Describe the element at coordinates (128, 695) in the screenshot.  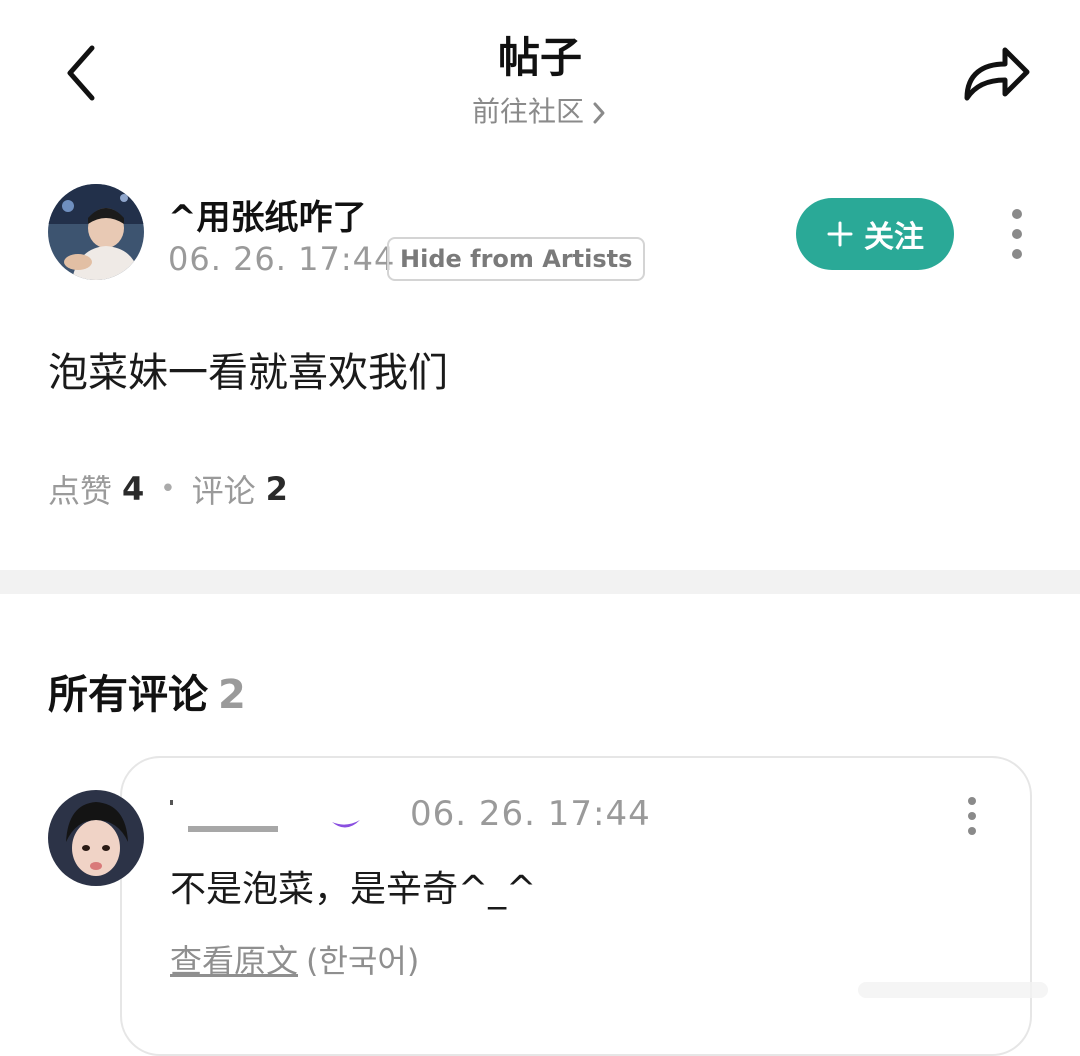
I see `comments-heading-title: 所有评论` at that location.